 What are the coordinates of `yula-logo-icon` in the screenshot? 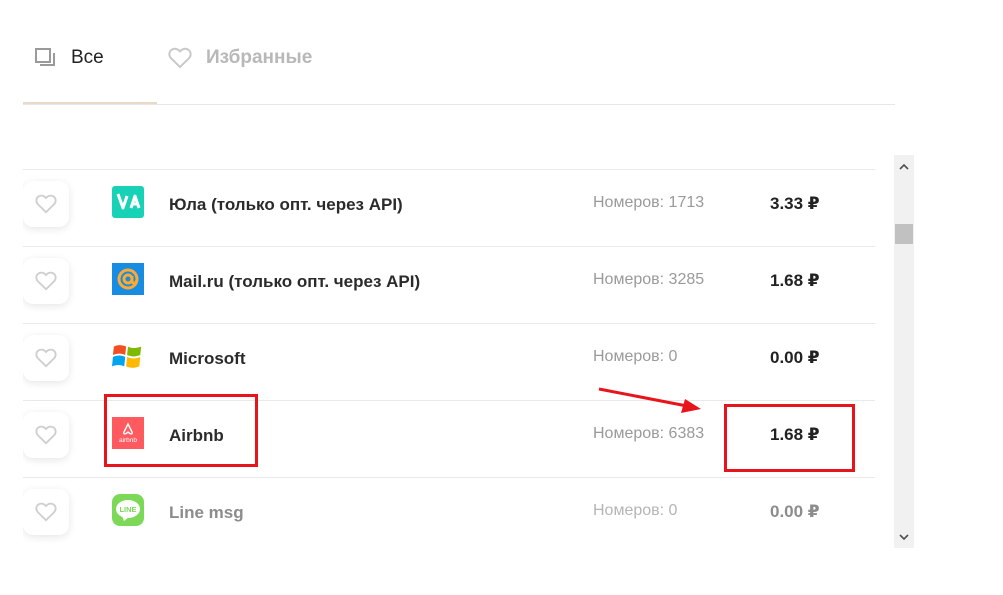 It's located at (128, 202).